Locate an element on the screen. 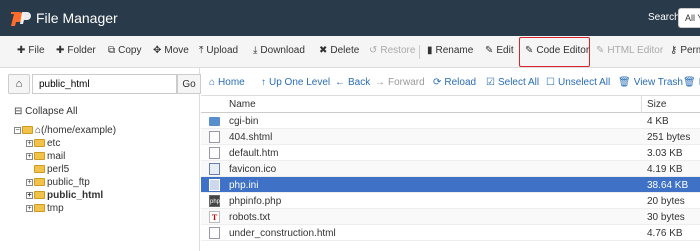 Image resolution: width=700 pixels, height=251 pixels. reload-button: ⟳ Reload is located at coordinates (454, 82).